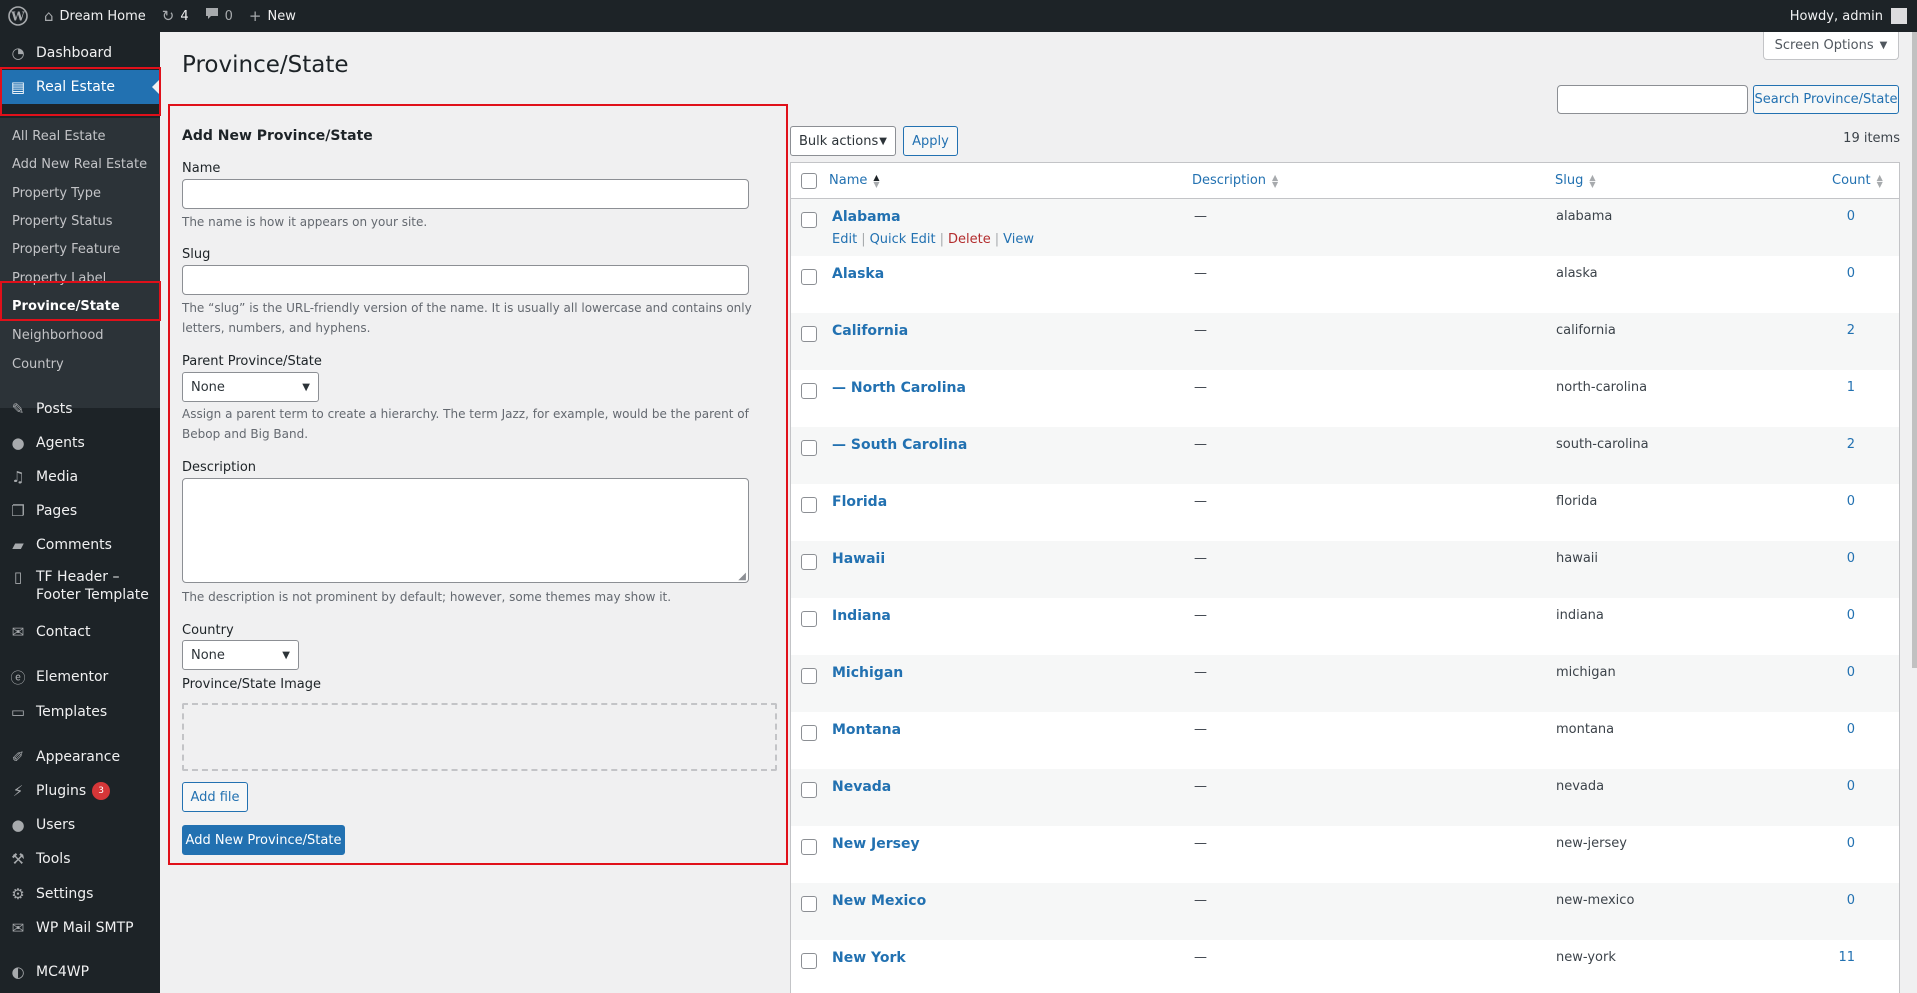 This screenshot has height=993, width=1917. Describe the element at coordinates (219, 16) in the screenshot. I see `comments-link: 0` at that location.